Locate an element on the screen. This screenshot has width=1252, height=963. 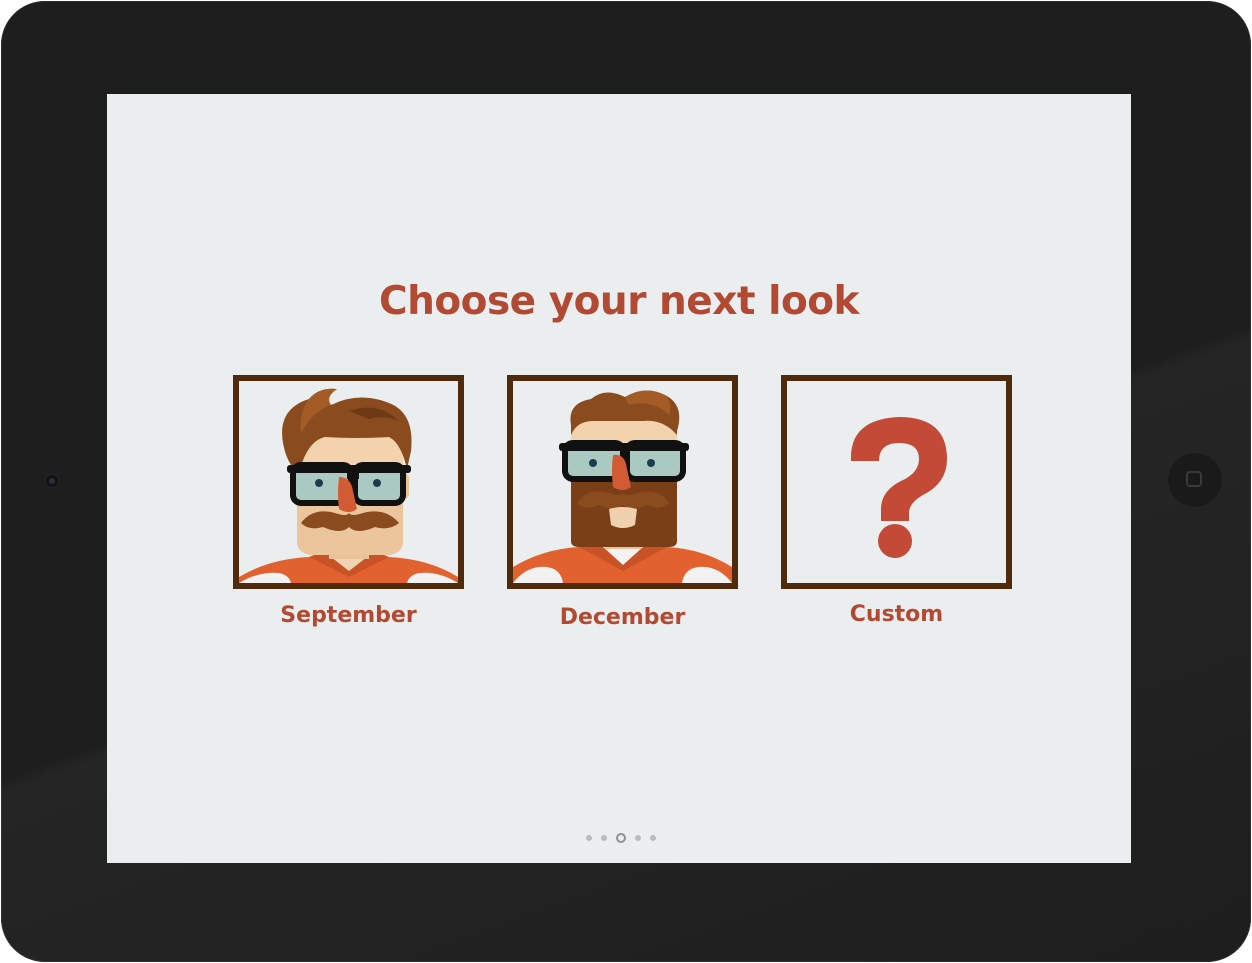
hipster-avatar-glasses-beard-icon is located at coordinates (622, 486).